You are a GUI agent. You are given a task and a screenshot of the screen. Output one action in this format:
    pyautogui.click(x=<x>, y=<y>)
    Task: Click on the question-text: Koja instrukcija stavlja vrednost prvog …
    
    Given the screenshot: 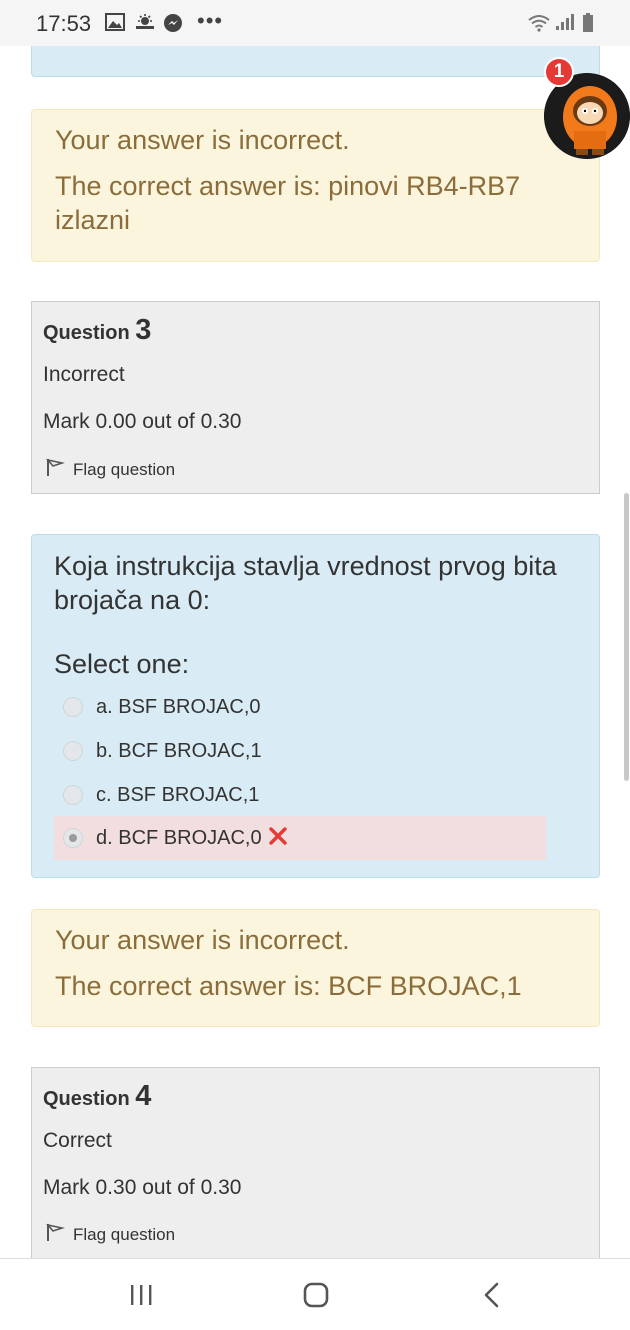 What is the action you would take?
    pyautogui.click(x=305, y=583)
    